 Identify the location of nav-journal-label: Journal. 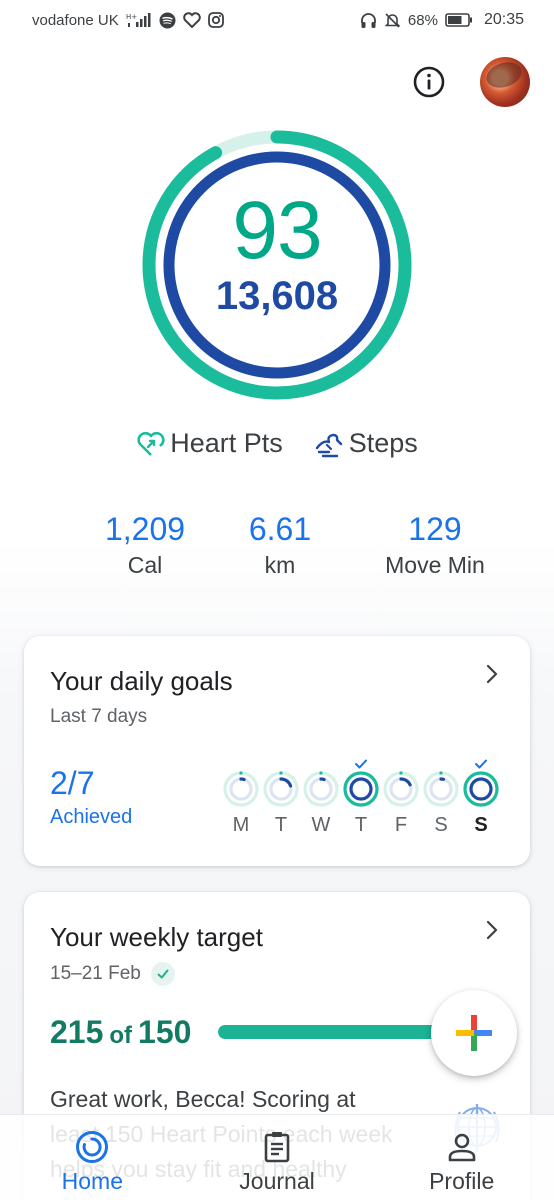
(277, 1181).